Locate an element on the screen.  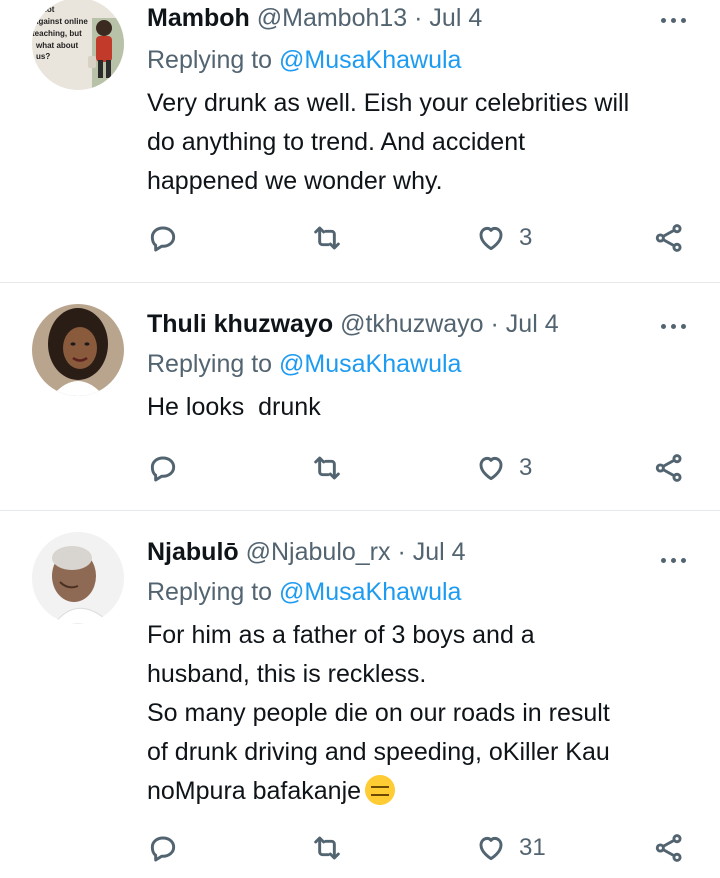
tweet-text-fragment: noMpura bafakanje is located at coordinates (254, 791).